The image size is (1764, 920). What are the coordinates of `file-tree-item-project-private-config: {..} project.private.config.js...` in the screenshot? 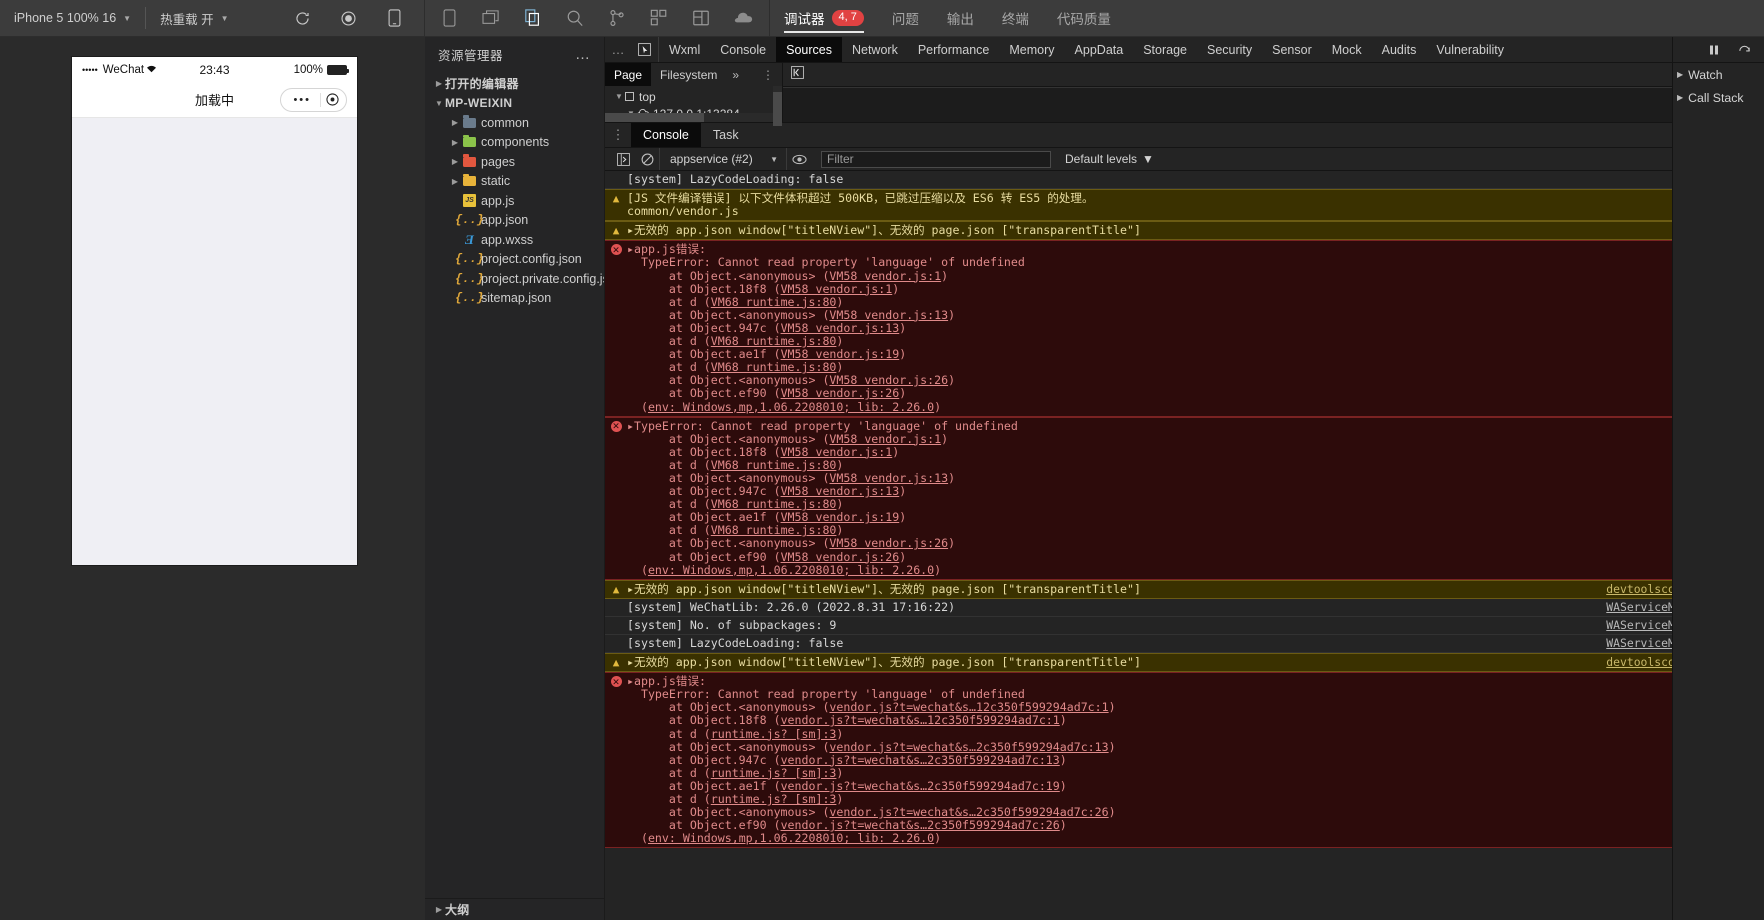 It's located at (514, 279).